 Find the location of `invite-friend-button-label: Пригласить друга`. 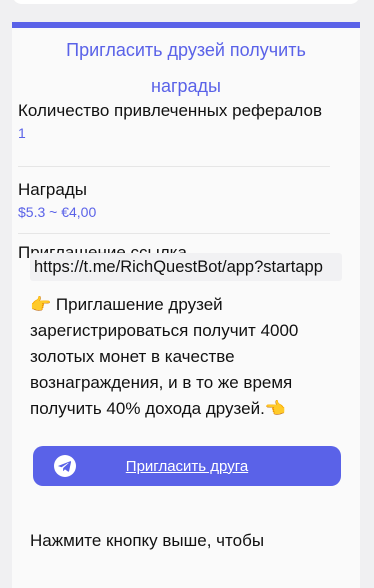

invite-friend-button-label: Пригласить друга is located at coordinates (187, 466).